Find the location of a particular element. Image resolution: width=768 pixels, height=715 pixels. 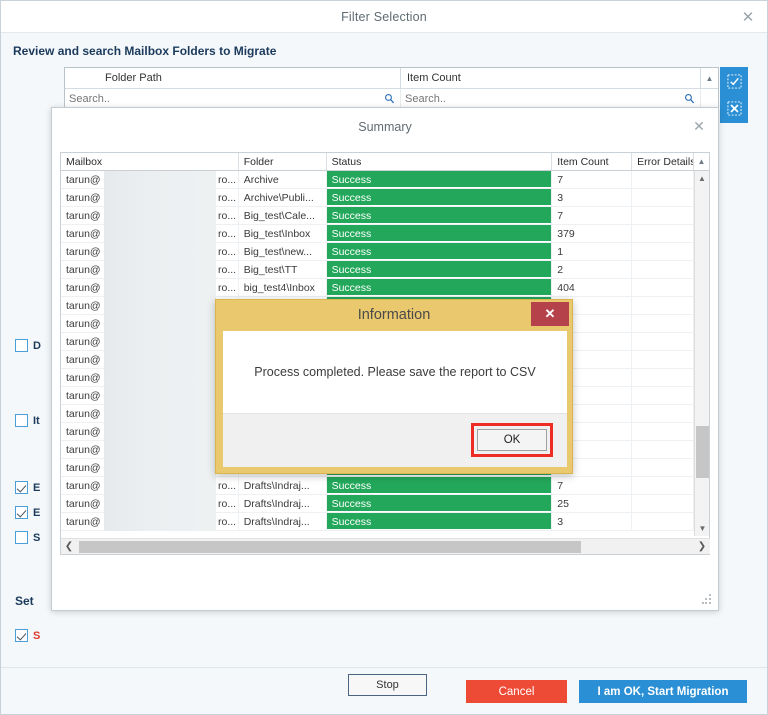

scroll-down-icon: ▼ is located at coordinates (702, 528).